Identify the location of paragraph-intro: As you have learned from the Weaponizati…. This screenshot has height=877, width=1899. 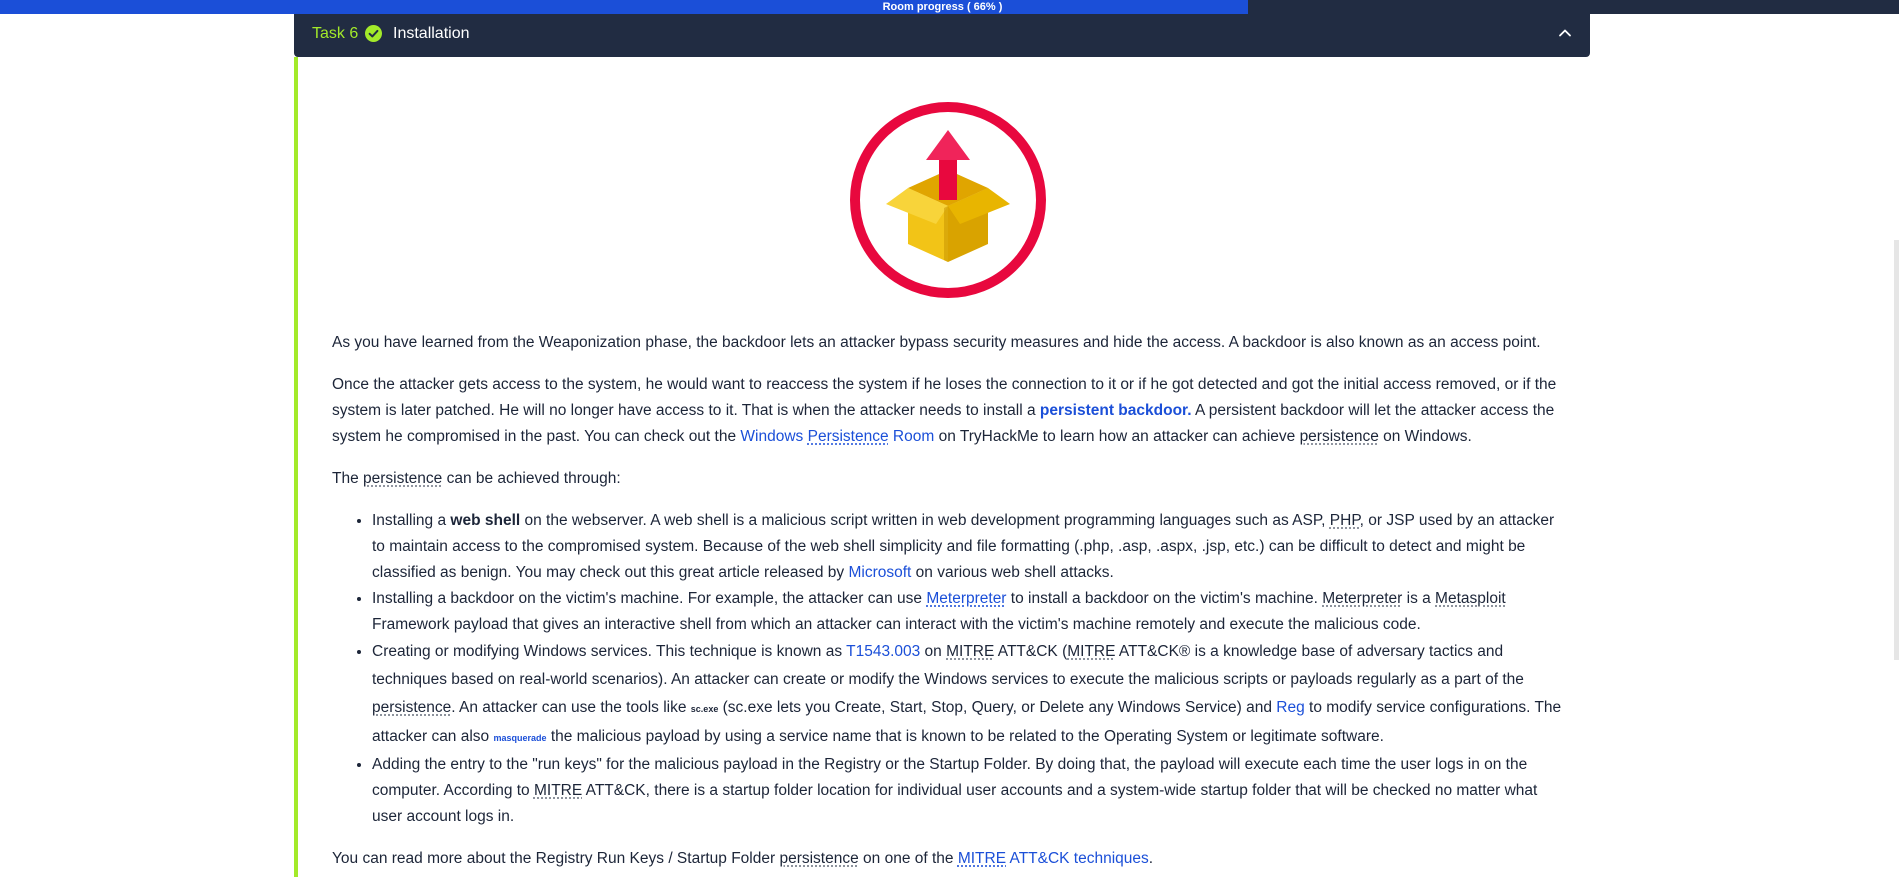
(936, 342).